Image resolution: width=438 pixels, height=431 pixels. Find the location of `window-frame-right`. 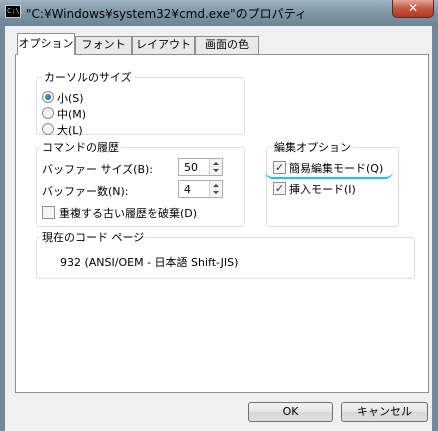

window-frame-right is located at coordinates (435, 228).